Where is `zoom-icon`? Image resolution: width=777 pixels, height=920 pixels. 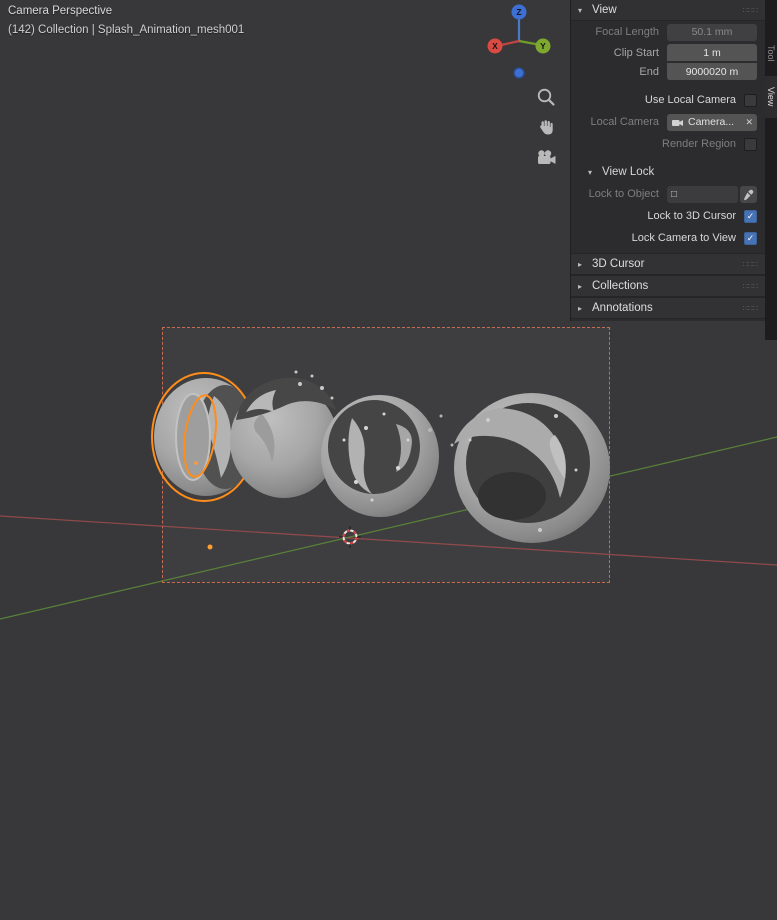 zoom-icon is located at coordinates (546, 97).